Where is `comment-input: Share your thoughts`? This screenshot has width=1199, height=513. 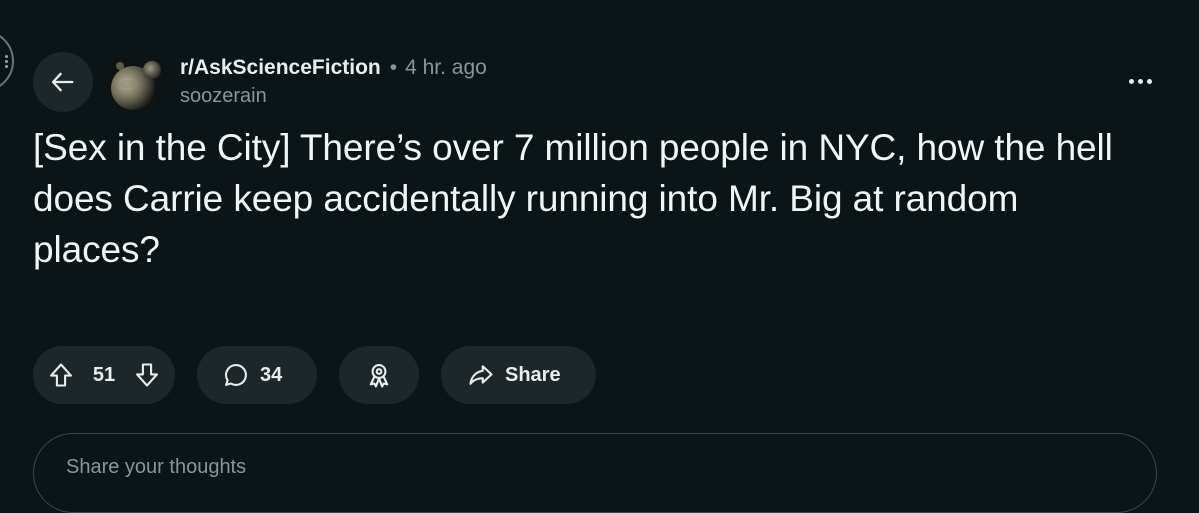
comment-input: Share your thoughts is located at coordinates (595, 473).